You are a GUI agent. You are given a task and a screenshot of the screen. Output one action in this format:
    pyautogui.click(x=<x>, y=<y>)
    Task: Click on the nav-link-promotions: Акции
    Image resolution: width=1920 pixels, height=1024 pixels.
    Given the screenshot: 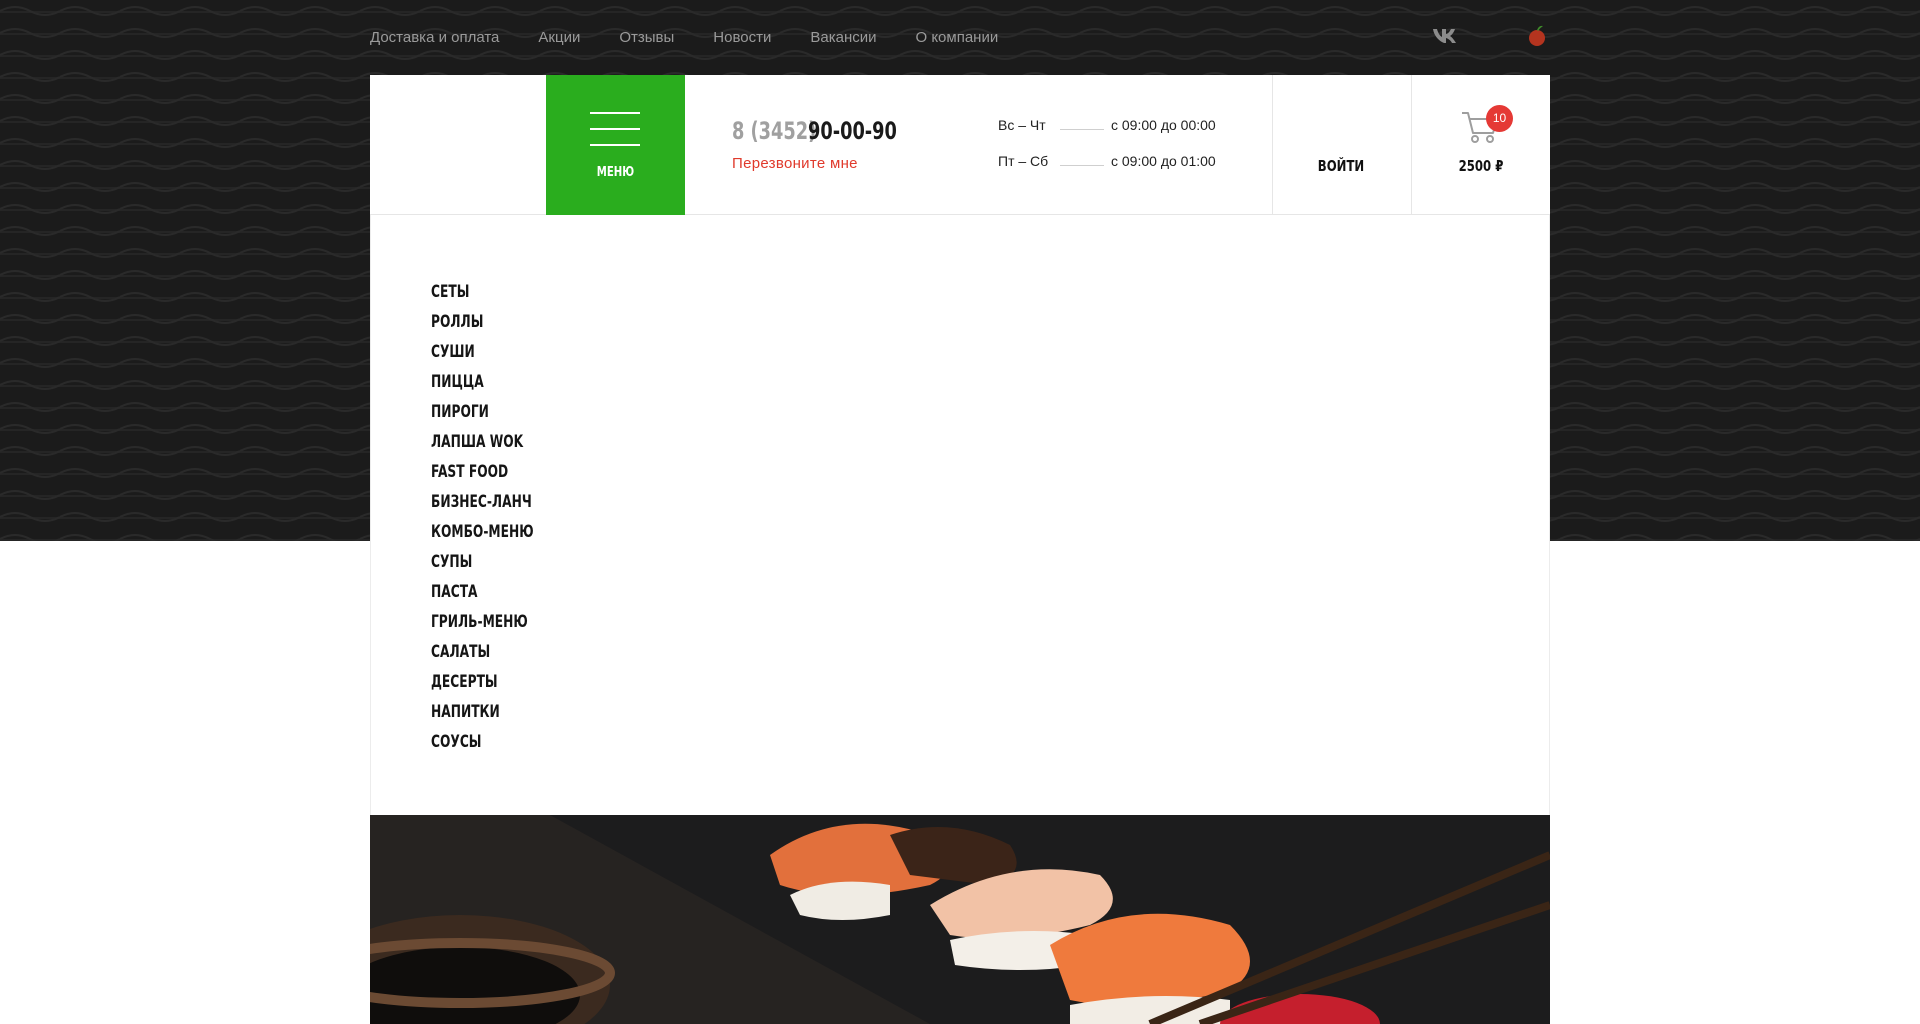 What is the action you would take?
    pyautogui.click(x=559, y=37)
    